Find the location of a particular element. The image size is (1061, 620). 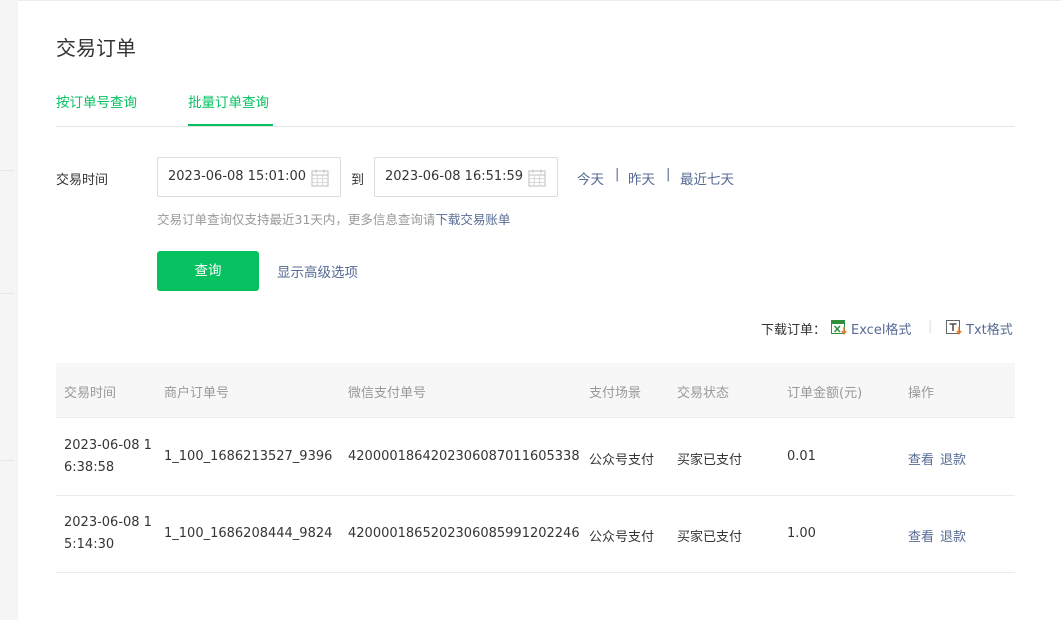

tab-batch-query: 批量订单查询 is located at coordinates (228, 101).